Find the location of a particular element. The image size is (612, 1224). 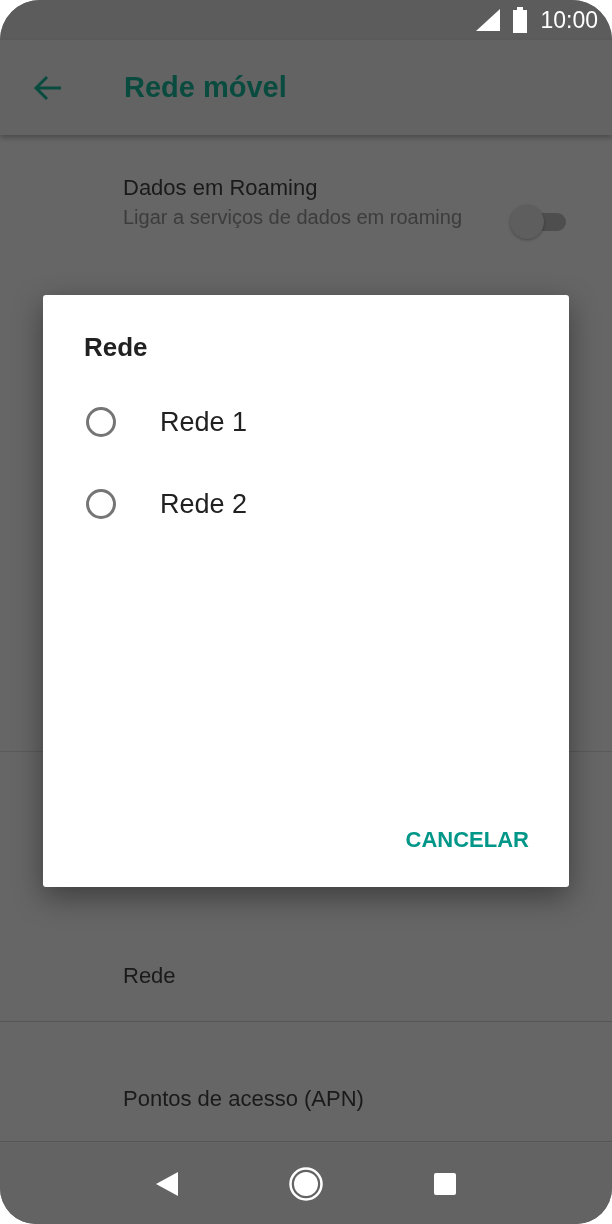

back-icon is located at coordinates (166, 1183).